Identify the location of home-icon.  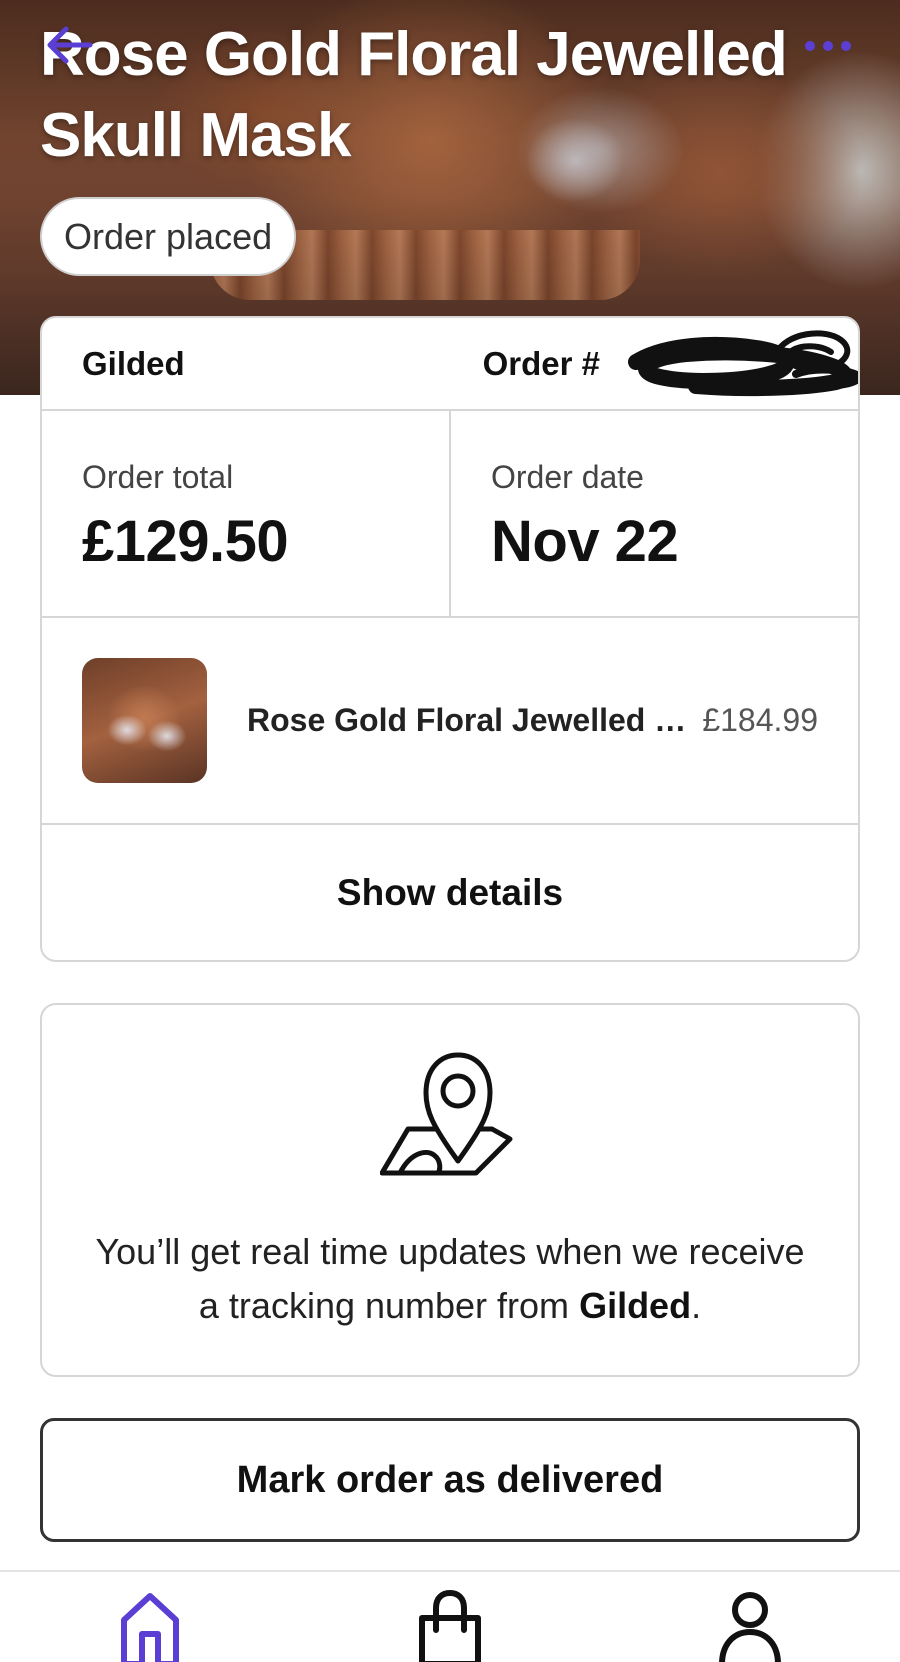
(150, 1627).